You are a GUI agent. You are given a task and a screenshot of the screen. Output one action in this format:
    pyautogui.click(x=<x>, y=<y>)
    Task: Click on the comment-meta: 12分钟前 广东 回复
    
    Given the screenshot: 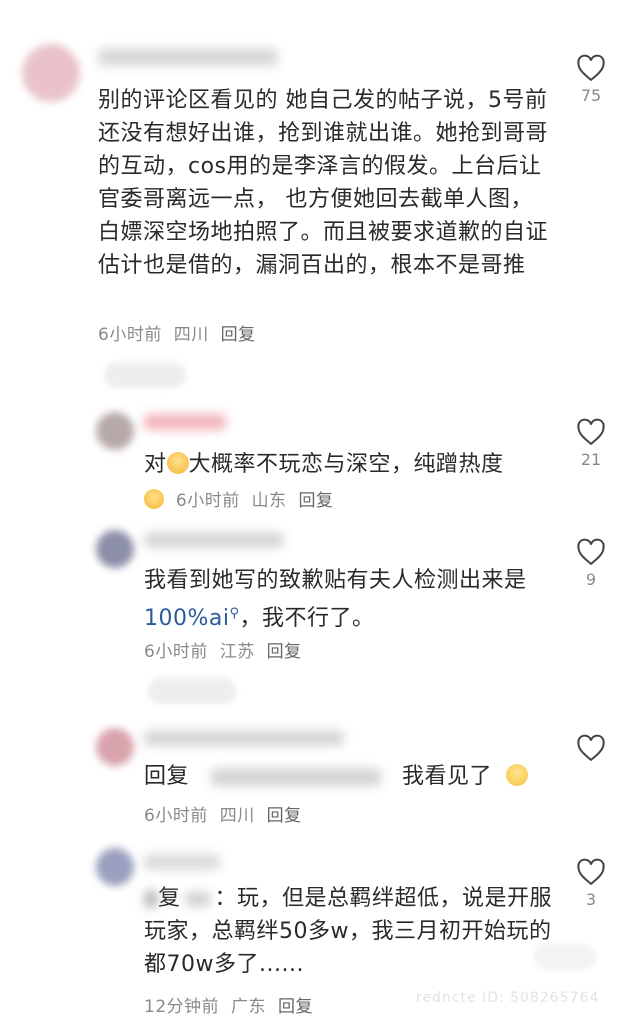 What is the action you would take?
    pyautogui.click(x=228, y=1004)
    